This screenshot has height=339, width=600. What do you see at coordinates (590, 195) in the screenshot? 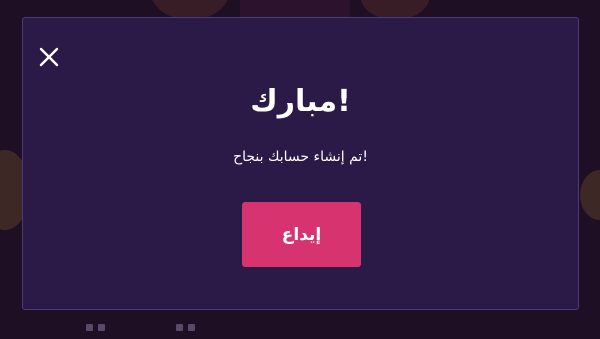
I see `background-decoration` at bounding box center [590, 195].